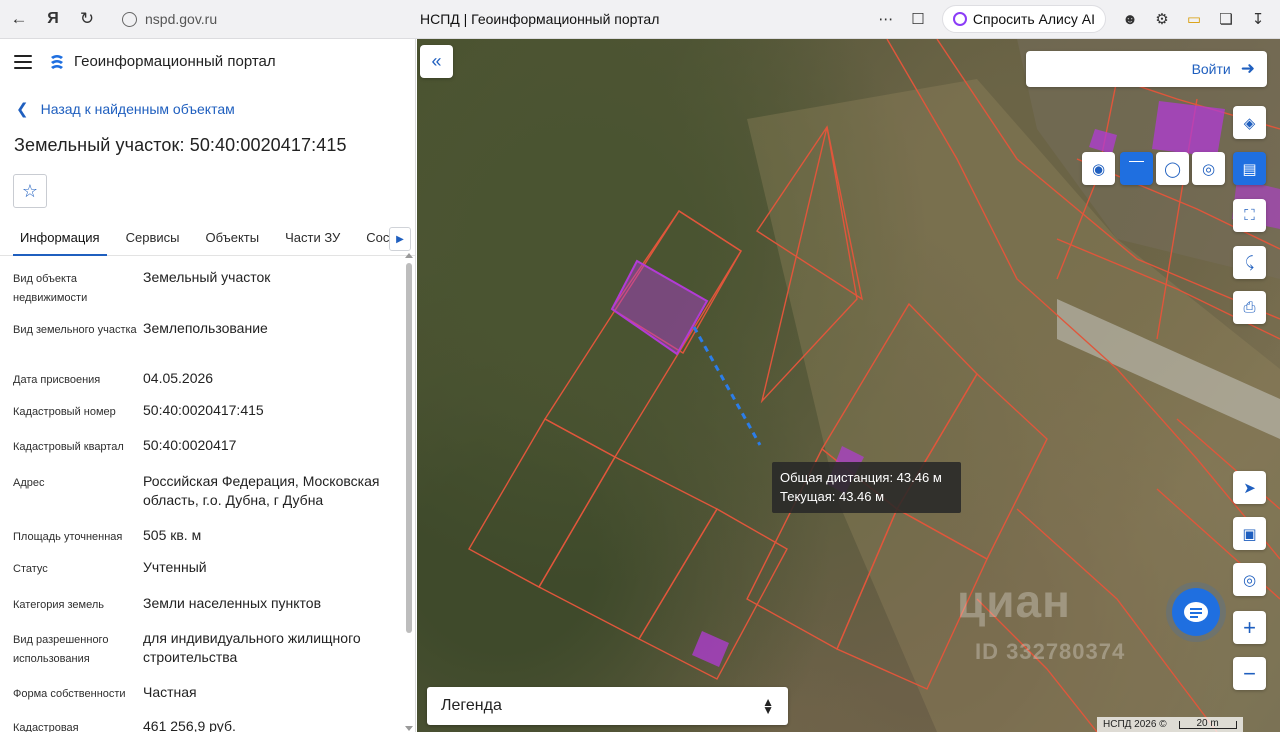 The width and height of the screenshot is (1280, 732). Describe the element at coordinates (207, 340) in the screenshot. I see `property-row: Вид земельного участка Землепользование` at that location.